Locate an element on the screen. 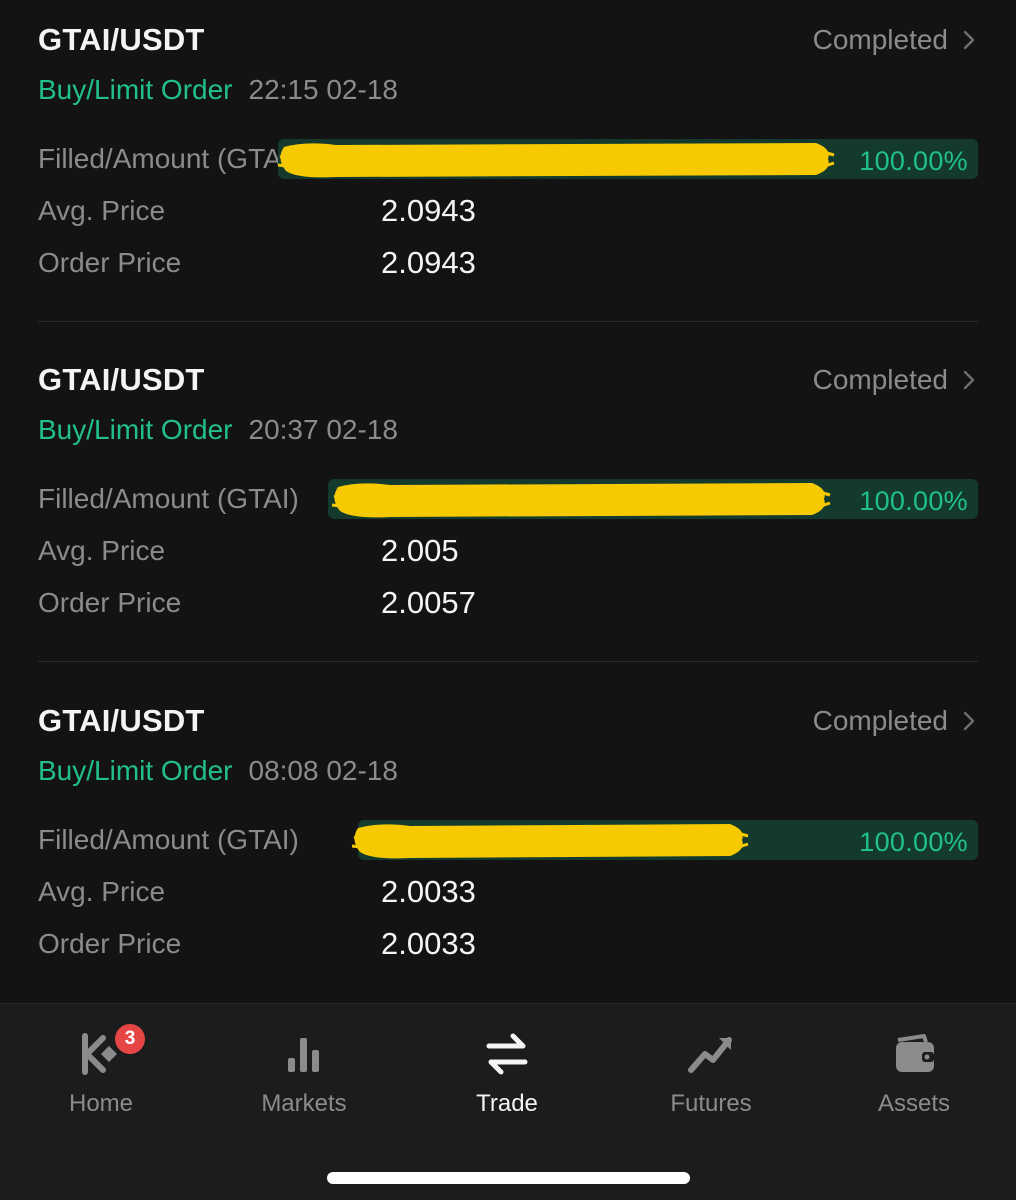 The image size is (1016, 1200). filled-label: Filled/Amount (GTA is located at coordinates (160, 158).